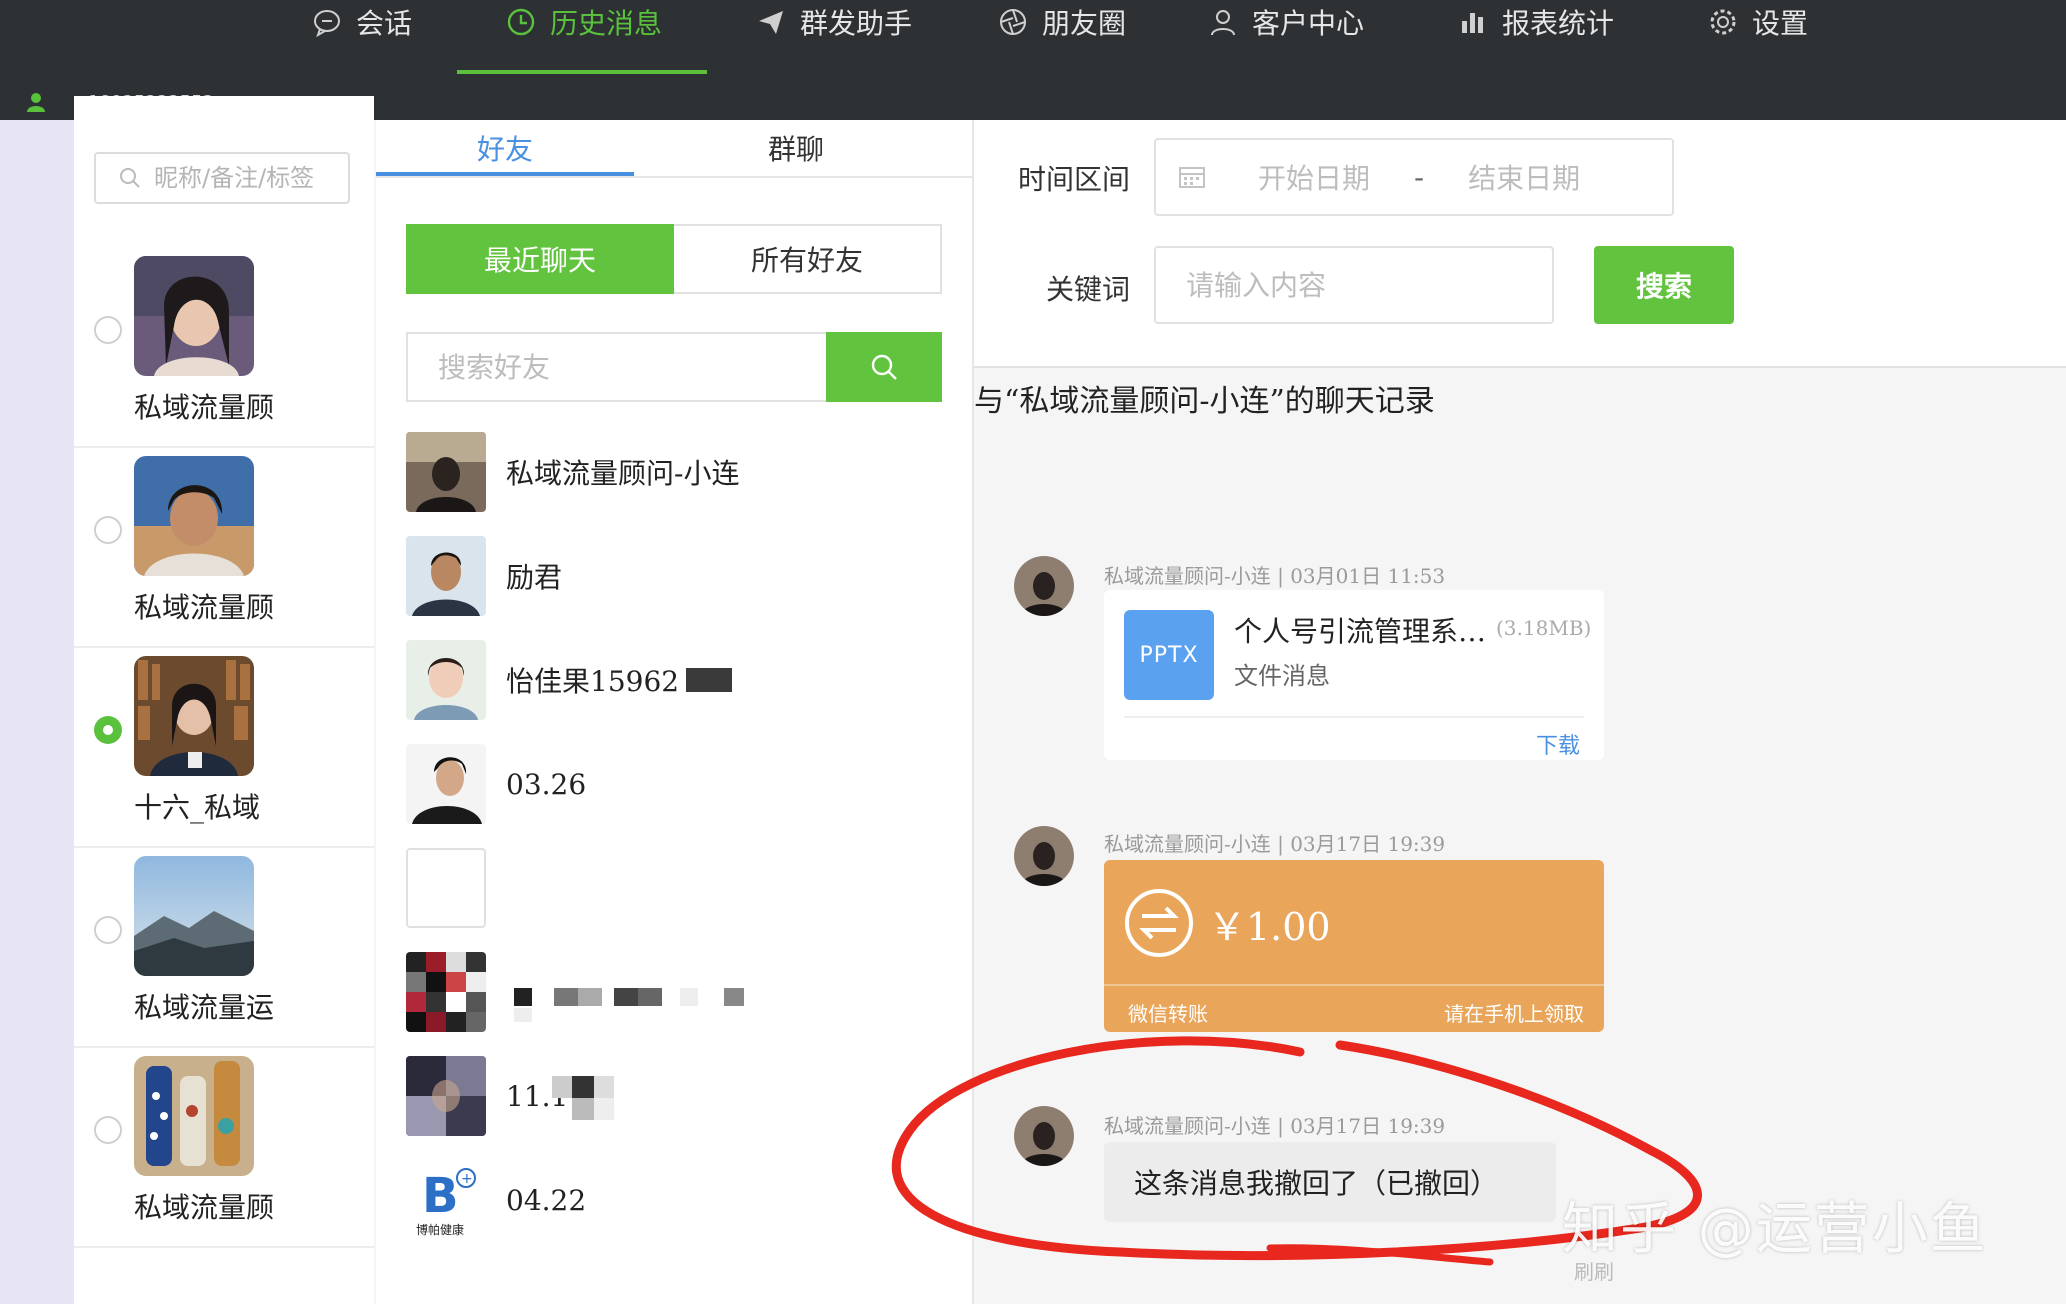  Describe the element at coordinates (37, 712) in the screenshot. I see `left-strip` at that location.